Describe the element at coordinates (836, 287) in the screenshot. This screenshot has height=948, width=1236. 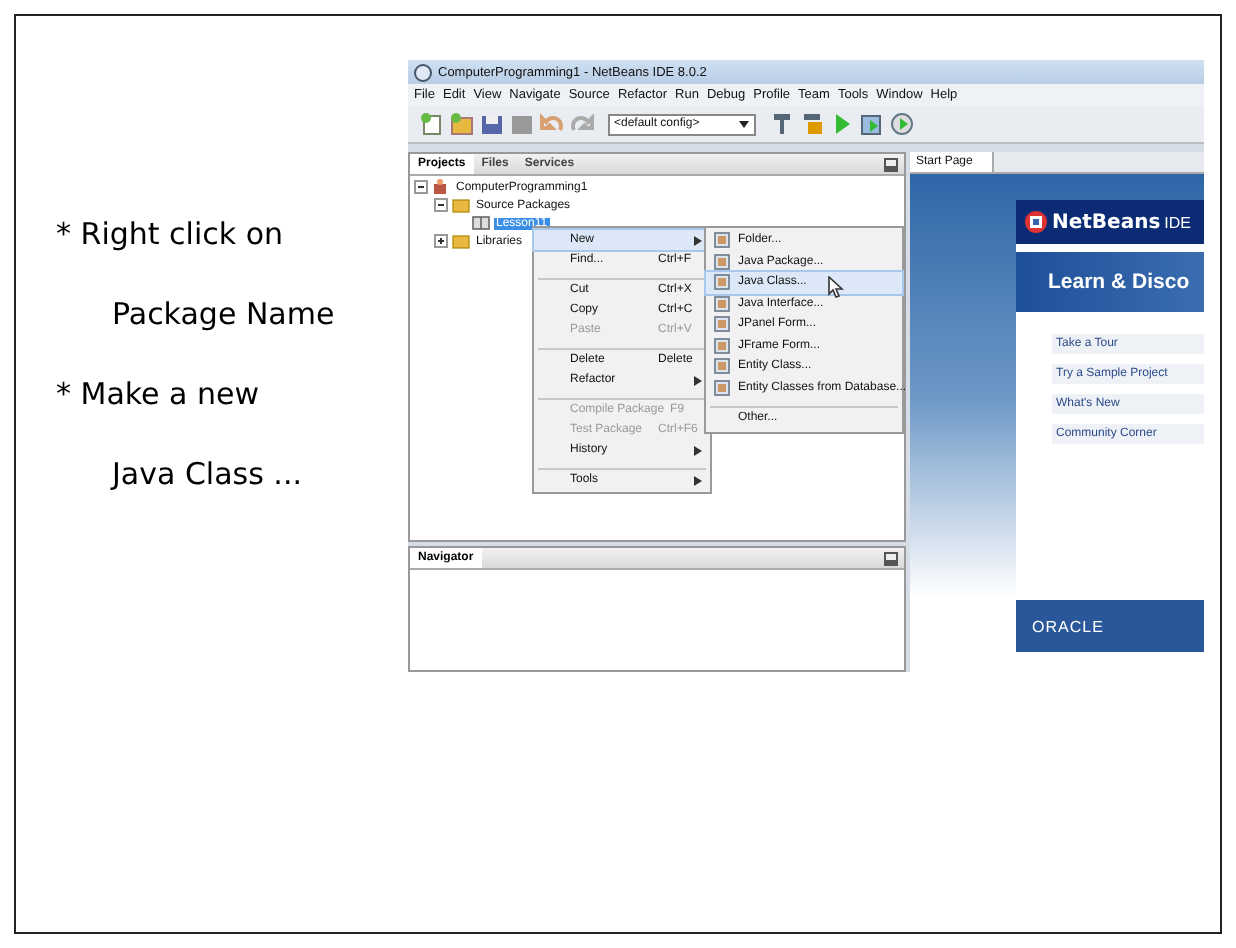
I see `mouse-cursor-icon` at that location.